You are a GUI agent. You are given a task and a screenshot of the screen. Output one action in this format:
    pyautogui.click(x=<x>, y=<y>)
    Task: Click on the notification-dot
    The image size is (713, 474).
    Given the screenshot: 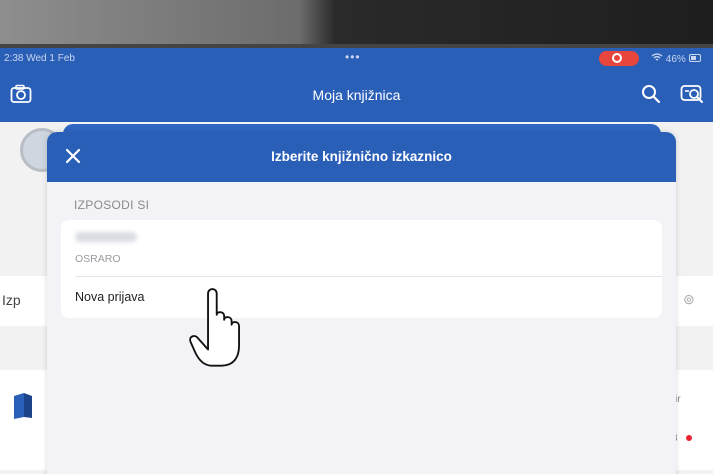 What is the action you would take?
    pyautogui.click(x=689, y=438)
    